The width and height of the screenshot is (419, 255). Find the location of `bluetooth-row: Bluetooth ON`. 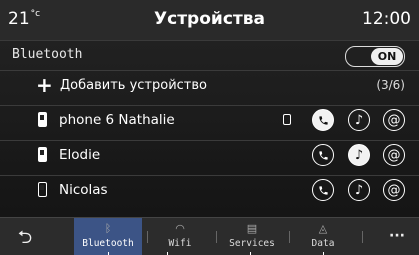

bluetooth-row: Bluetooth ON is located at coordinates (209, 56).